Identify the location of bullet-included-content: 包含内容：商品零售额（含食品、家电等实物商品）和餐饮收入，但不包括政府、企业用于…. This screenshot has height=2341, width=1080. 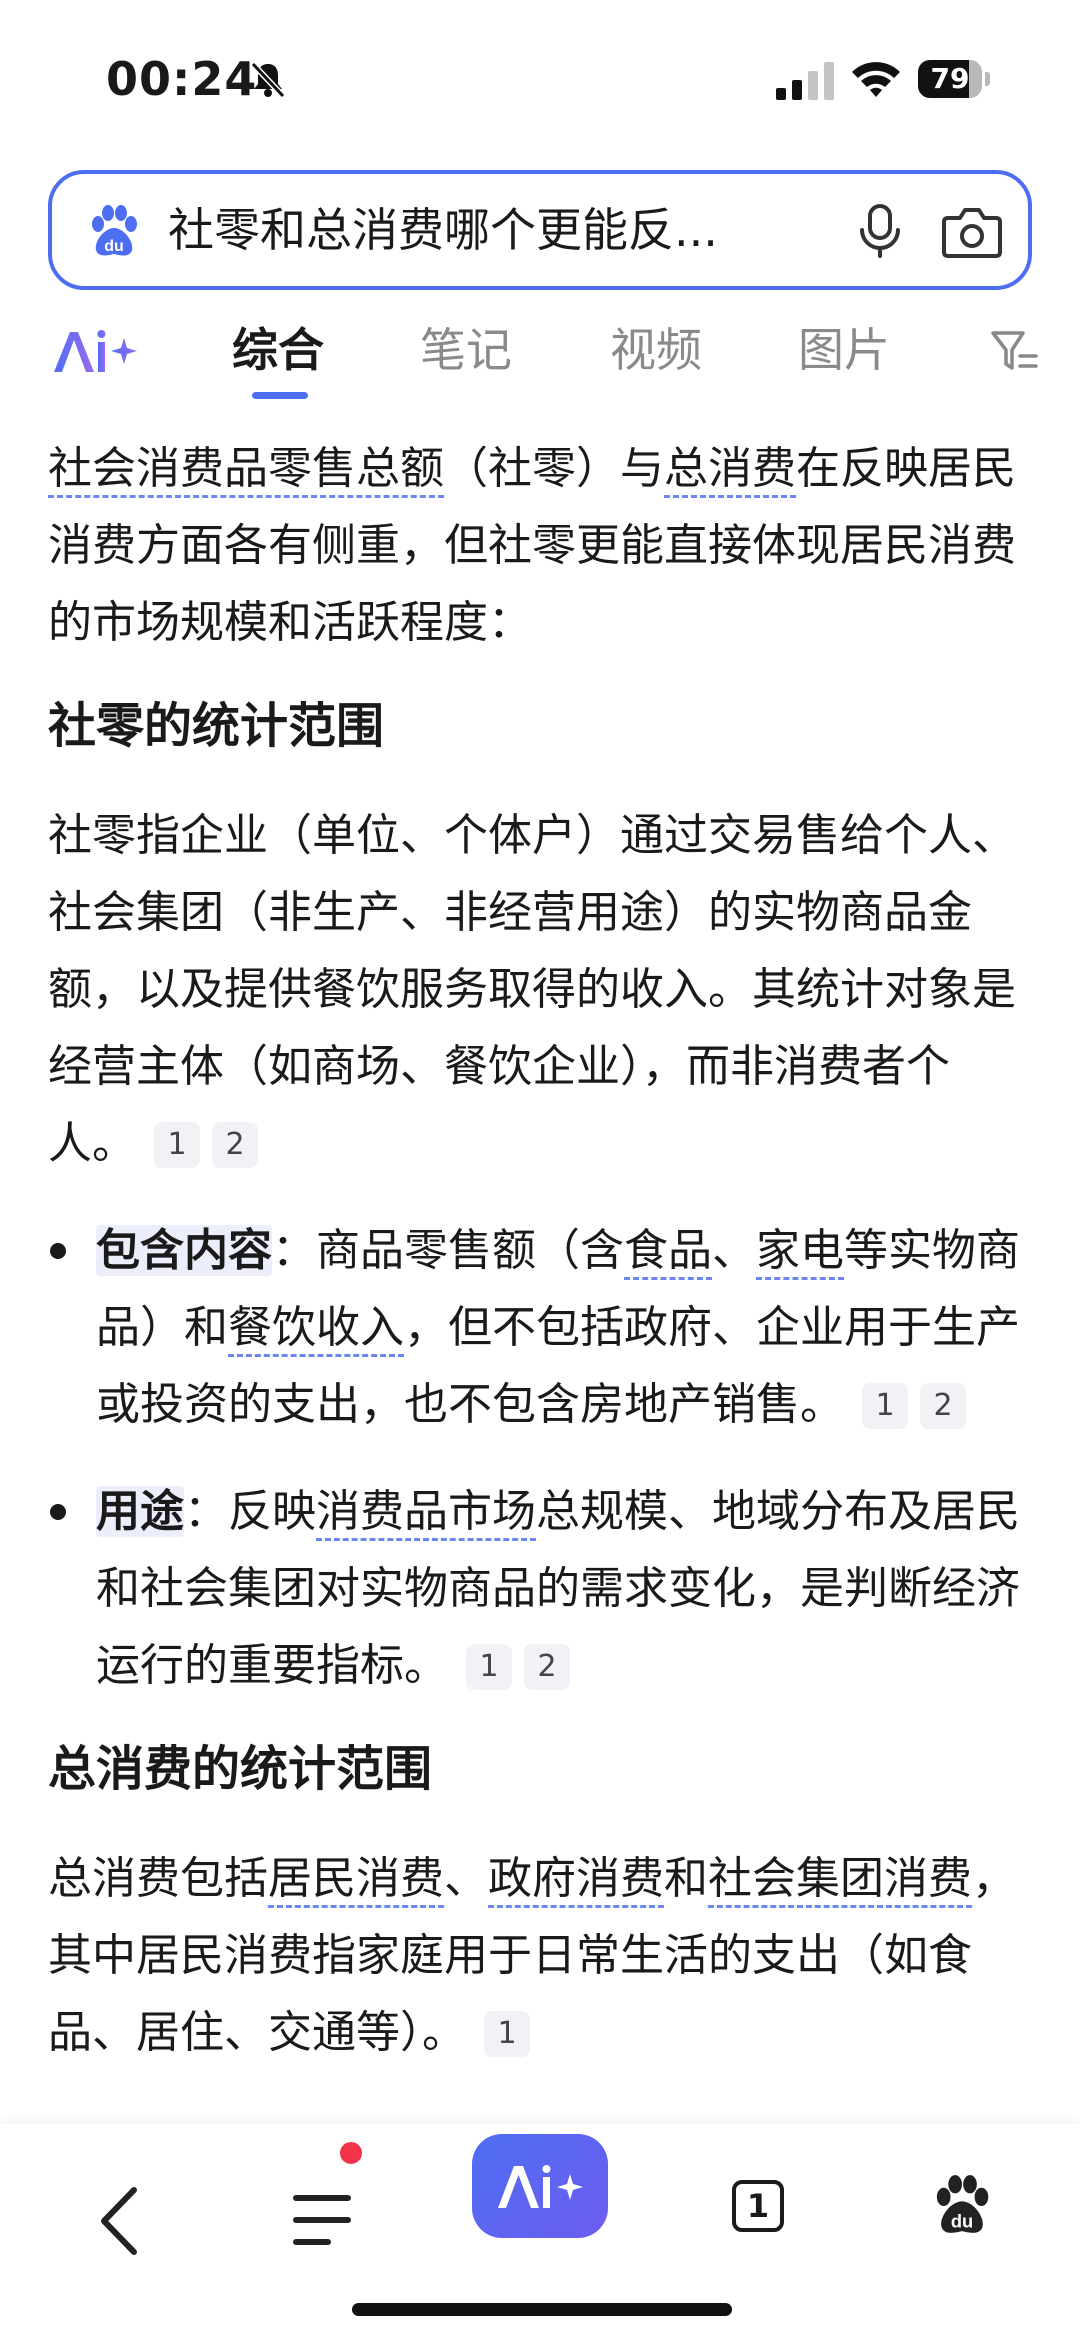
(540, 1327).